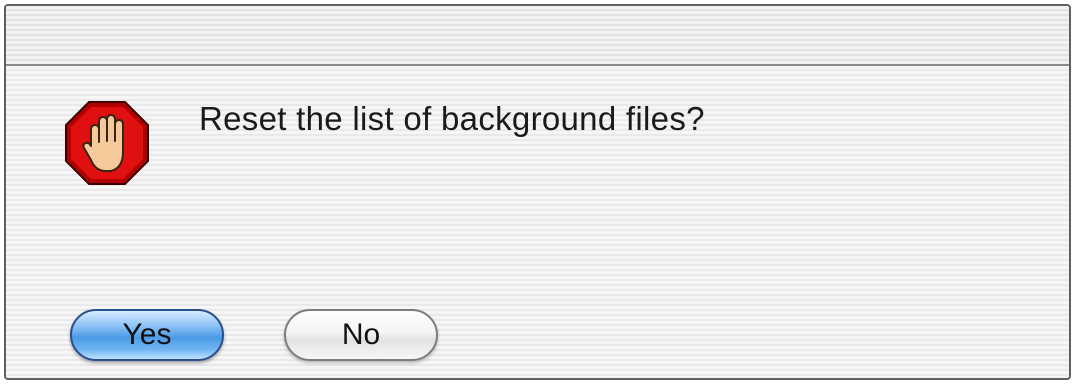 This screenshot has width=1073, height=384. What do you see at coordinates (361, 335) in the screenshot?
I see `no-button: No` at bounding box center [361, 335].